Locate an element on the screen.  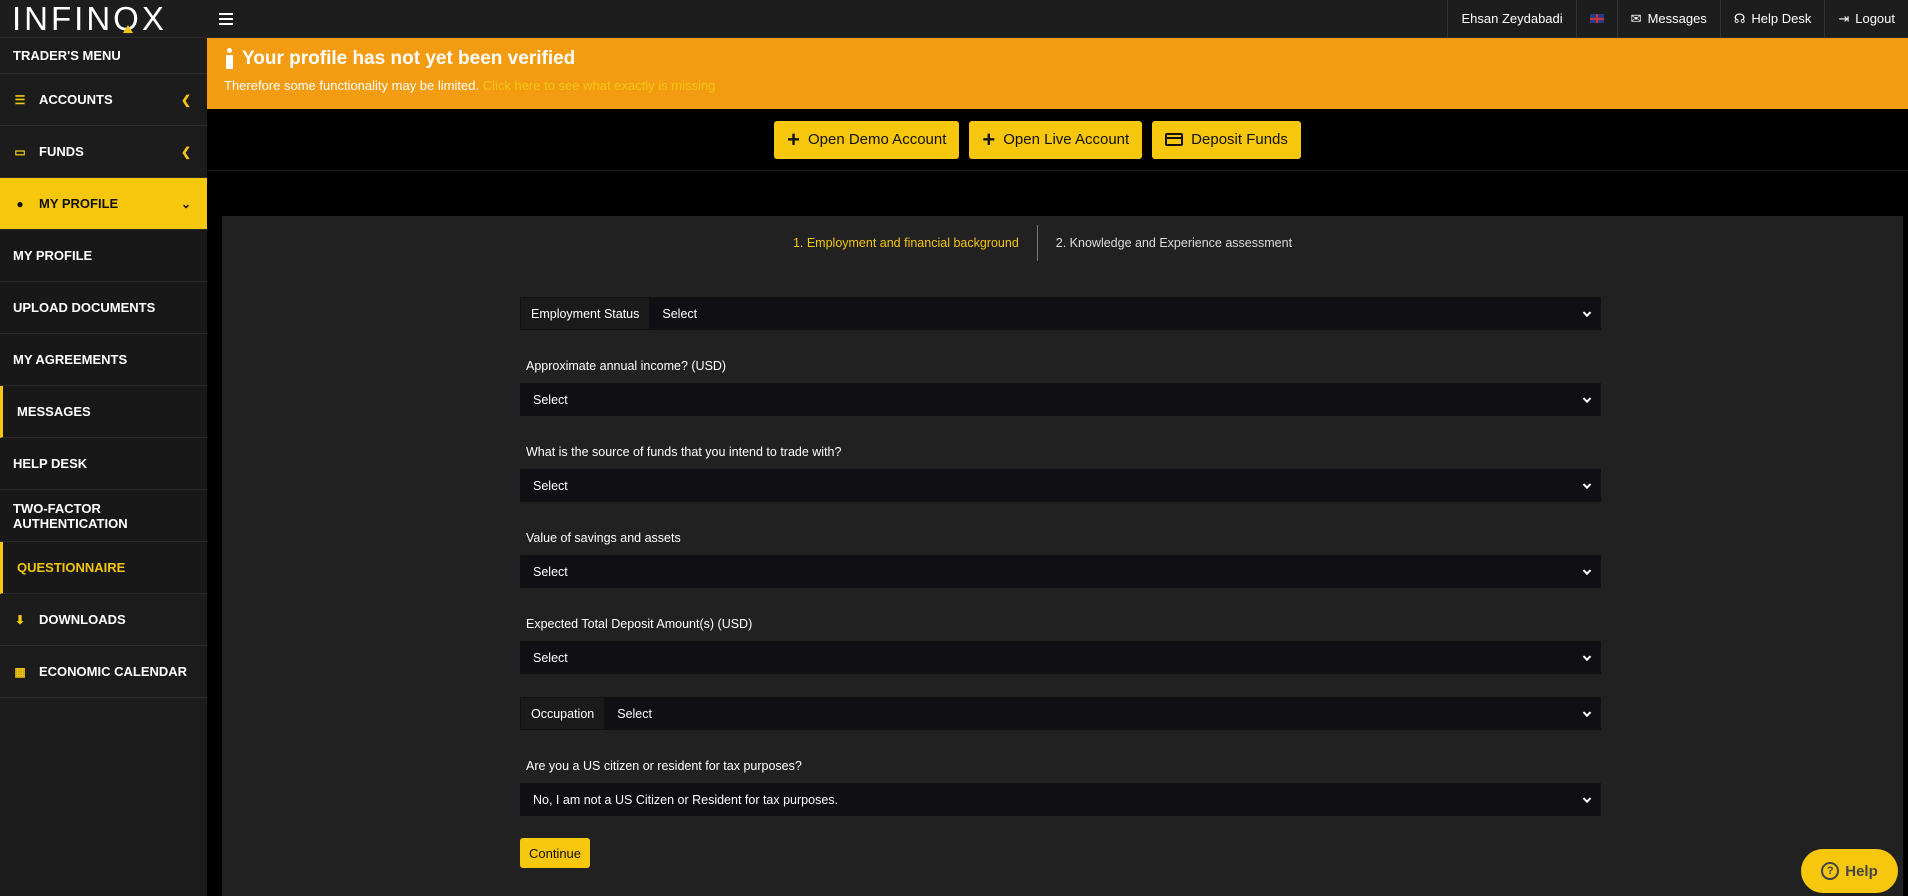
occupation-label: Occupation is located at coordinates (563, 713).